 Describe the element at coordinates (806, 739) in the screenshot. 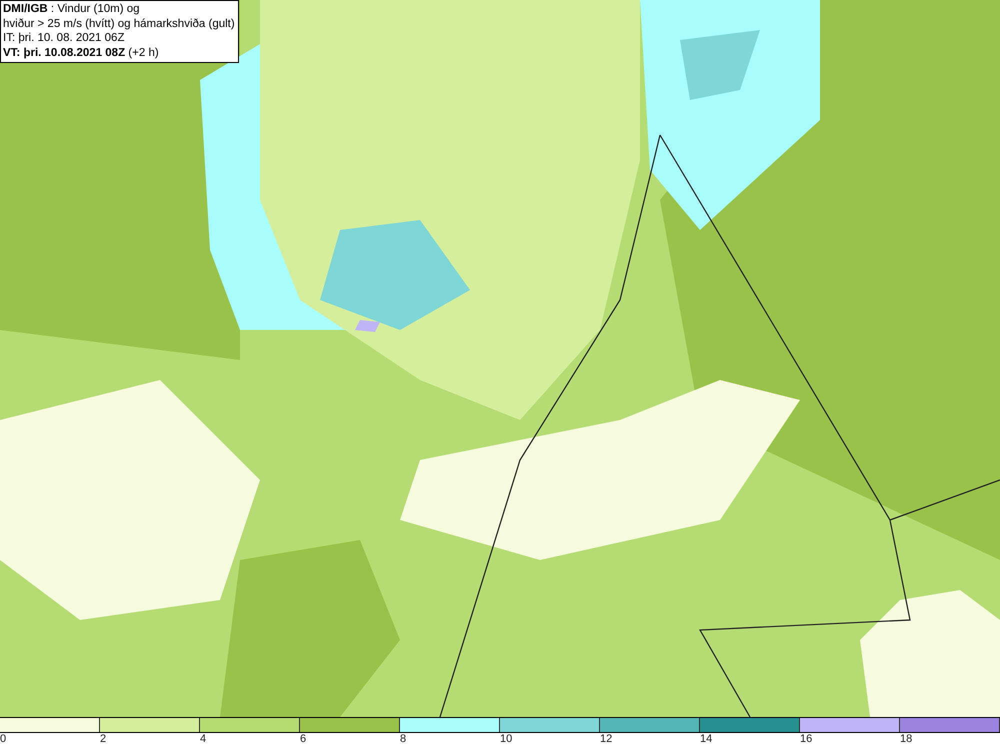

I see `tick-label: 16` at that location.